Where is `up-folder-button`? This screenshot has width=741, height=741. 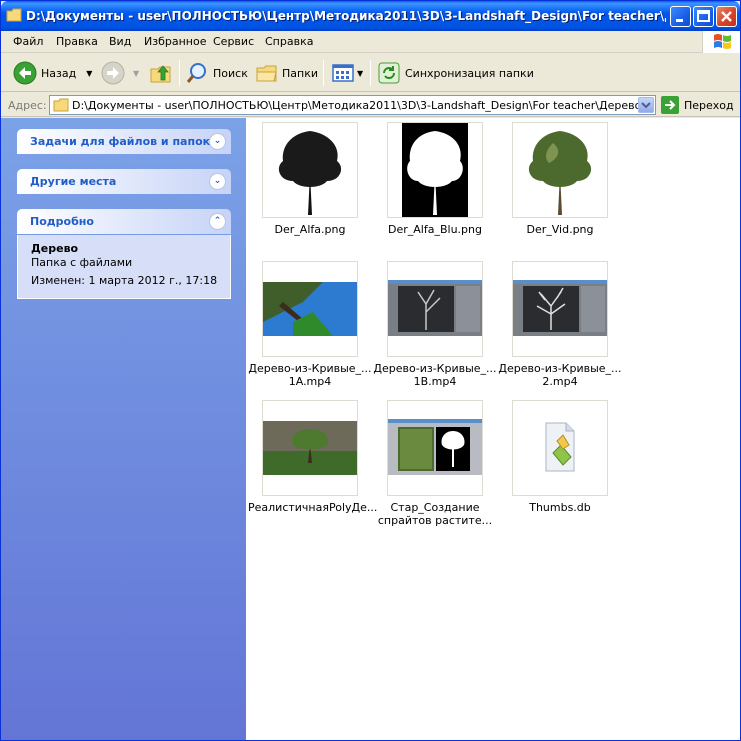
up-folder-button is located at coordinates (161, 73).